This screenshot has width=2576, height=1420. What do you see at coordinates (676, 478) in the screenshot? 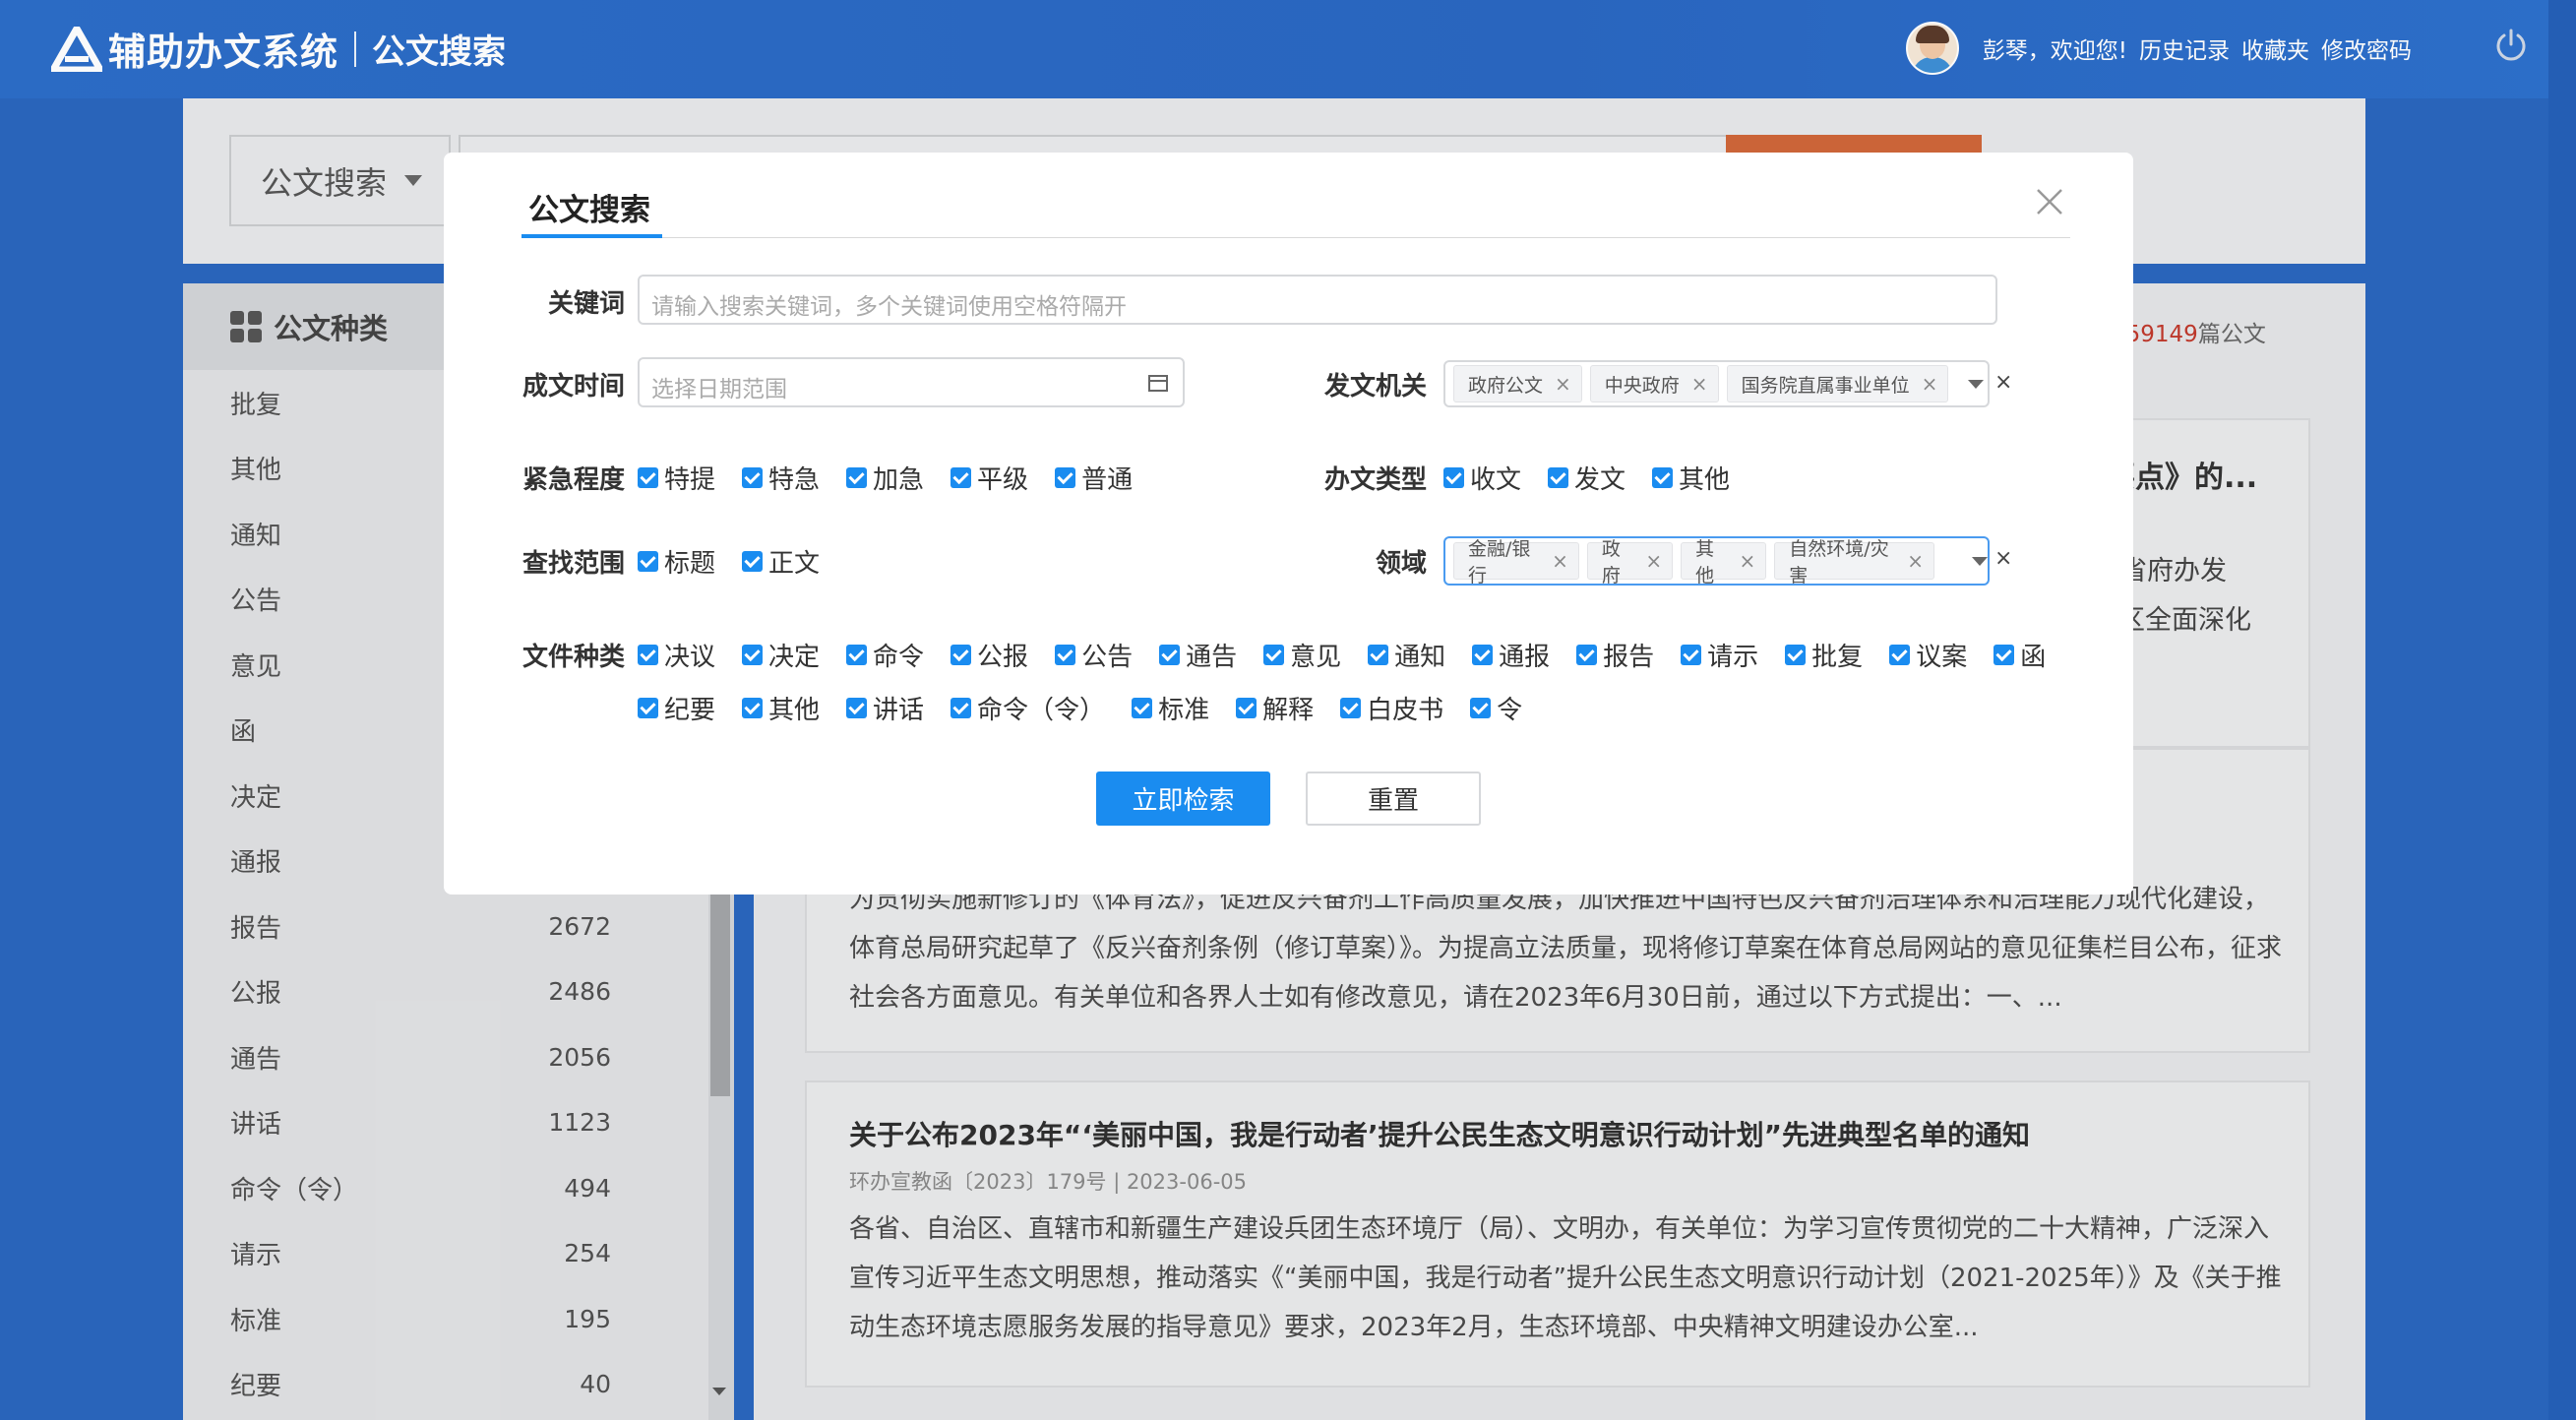
I see `urgency-checkbox: 特提` at bounding box center [676, 478].